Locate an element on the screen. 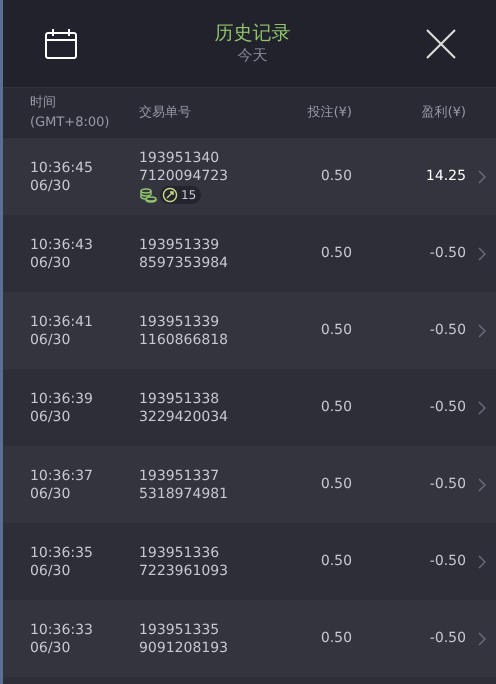  column-header: 投注(¥) is located at coordinates (329, 113).